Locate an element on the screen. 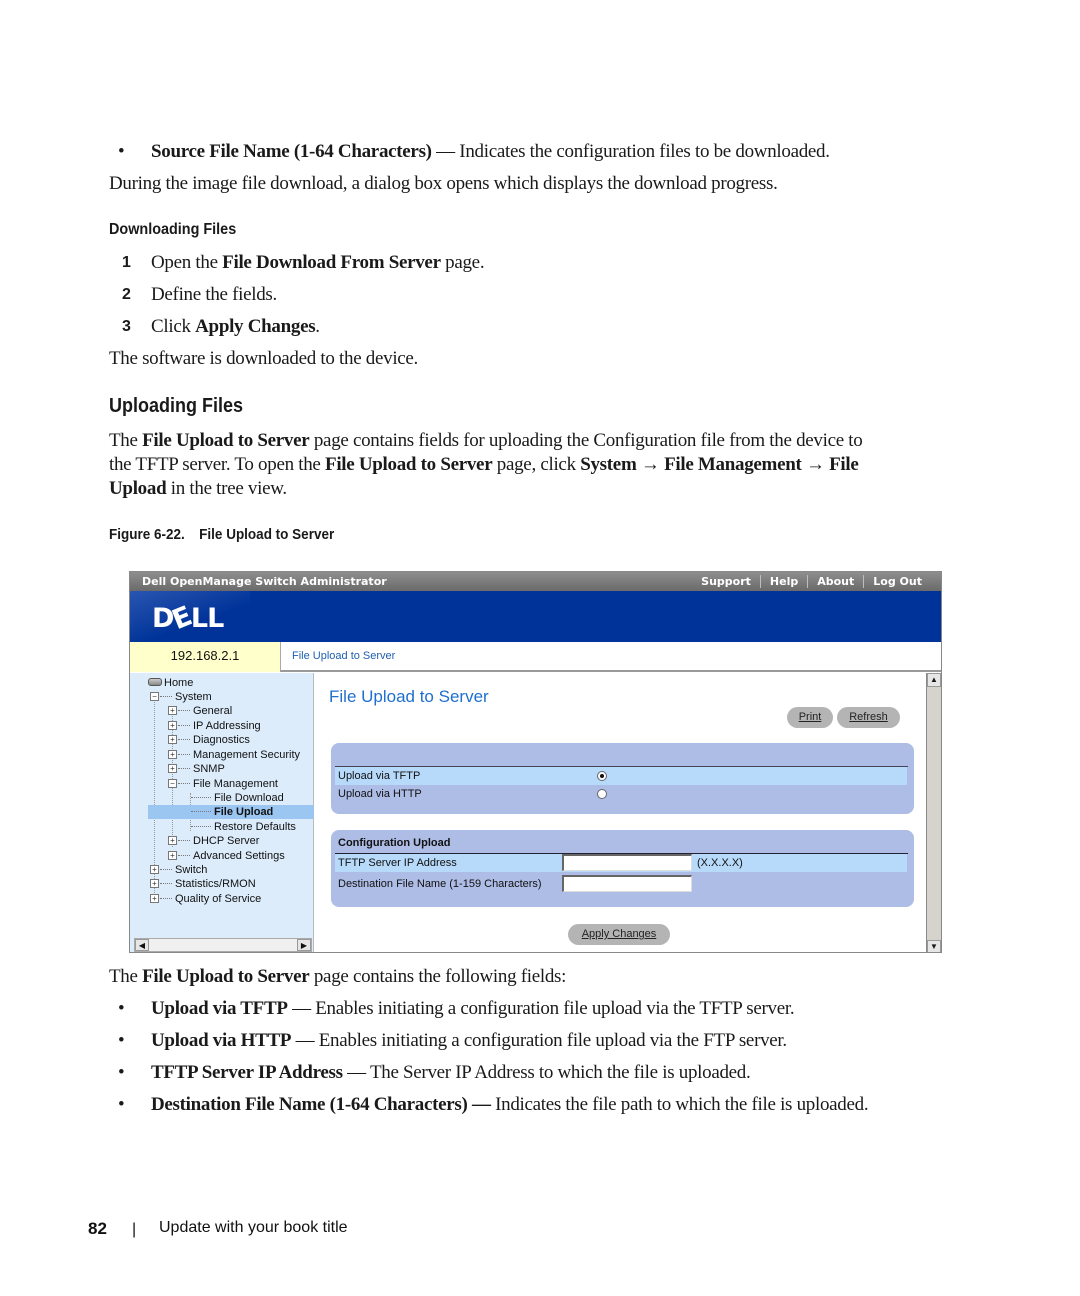  help-link: Help is located at coordinates (783, 581).